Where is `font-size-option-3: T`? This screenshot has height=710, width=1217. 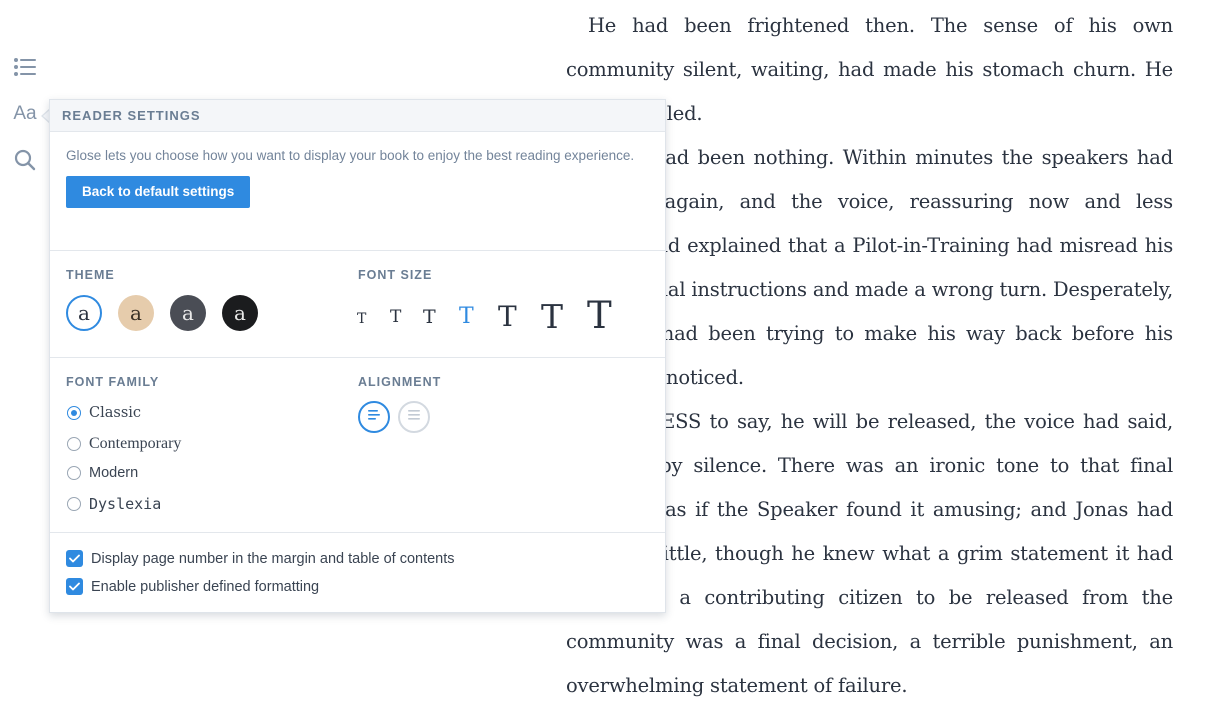 font-size-option-3: T is located at coordinates (429, 317).